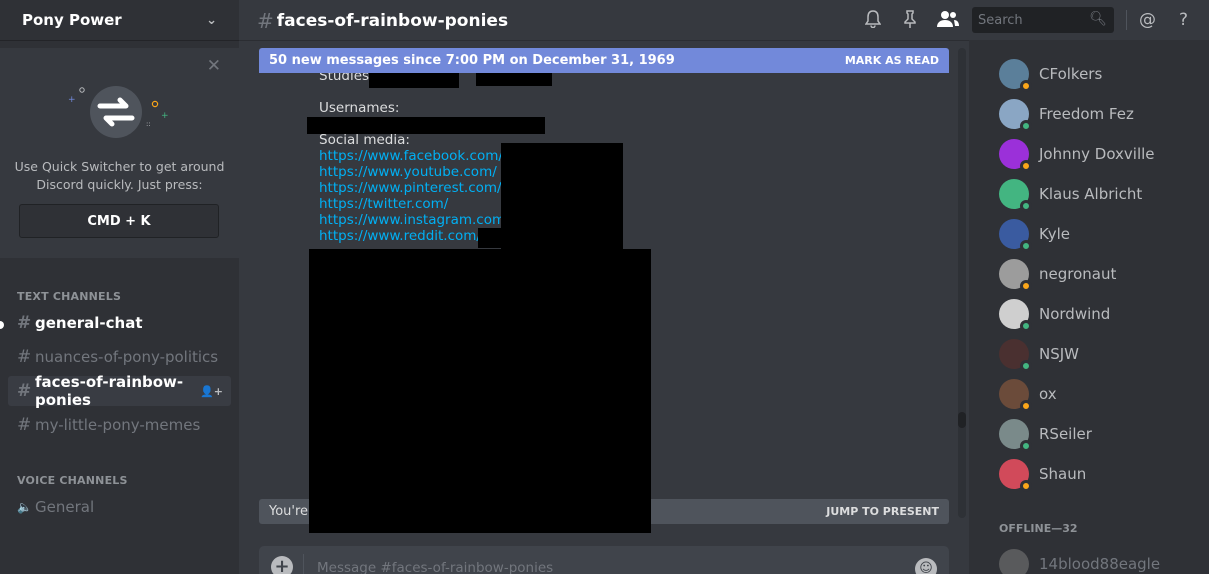 The height and width of the screenshot is (574, 1209). I want to click on member-name: Nordwind, so click(1075, 314).